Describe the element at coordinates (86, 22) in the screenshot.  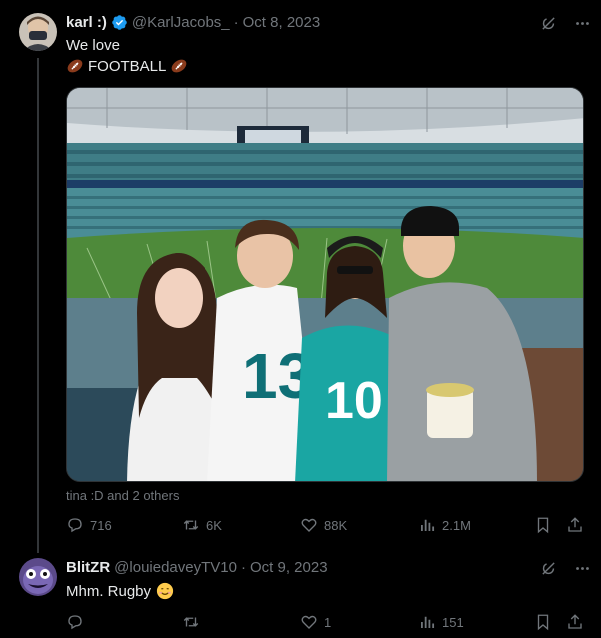
I see `author-name: karl :)` at that location.